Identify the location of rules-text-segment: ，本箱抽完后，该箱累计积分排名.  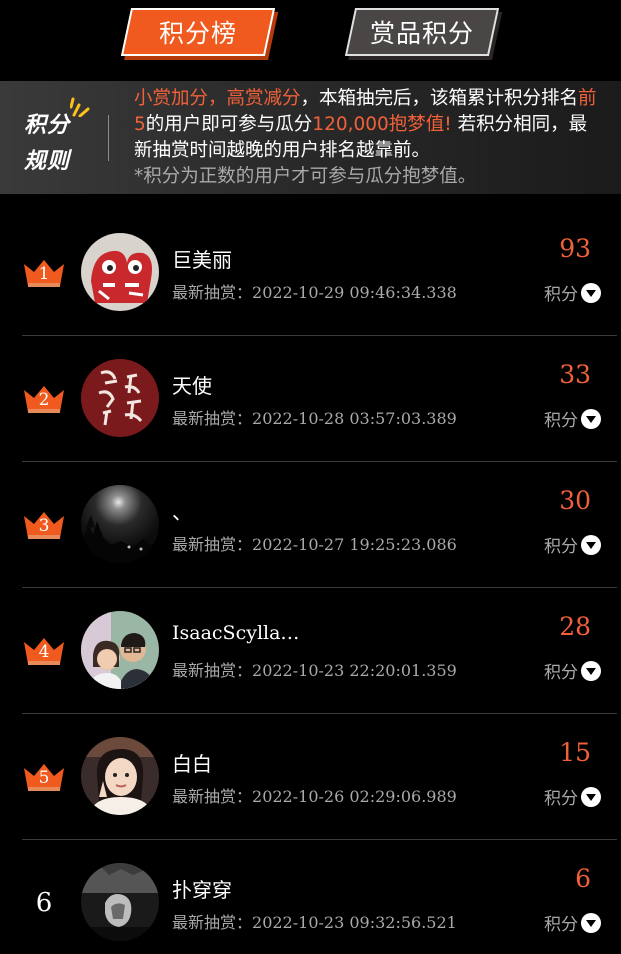
(439, 98).